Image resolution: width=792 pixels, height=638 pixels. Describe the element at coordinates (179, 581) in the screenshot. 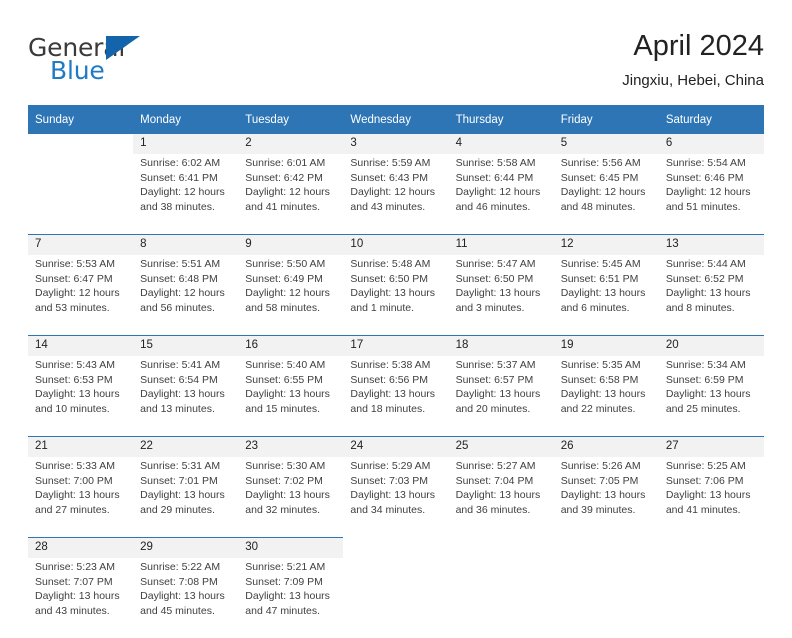

I see `day-detail-line: Sunset: 7:08 PM` at that location.